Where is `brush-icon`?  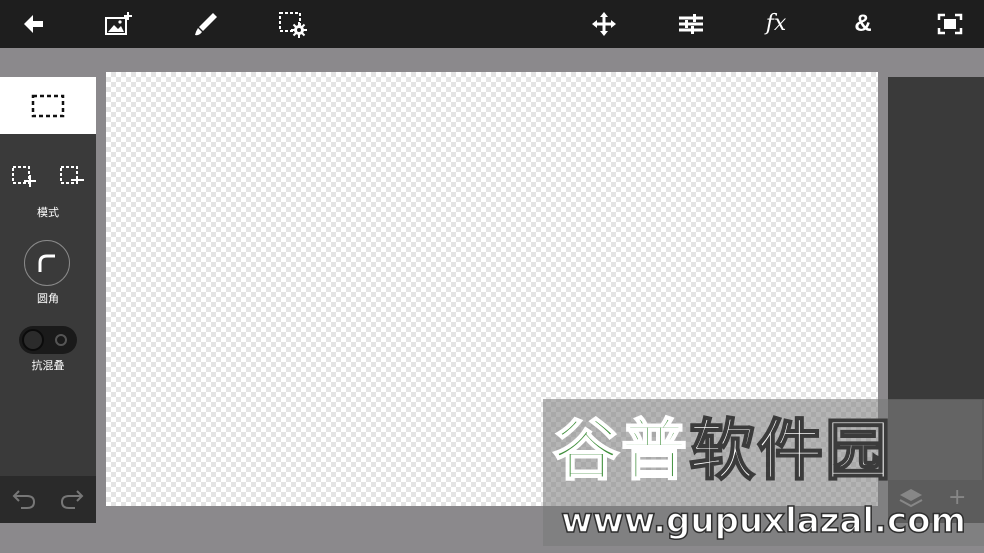 brush-icon is located at coordinates (206, 24).